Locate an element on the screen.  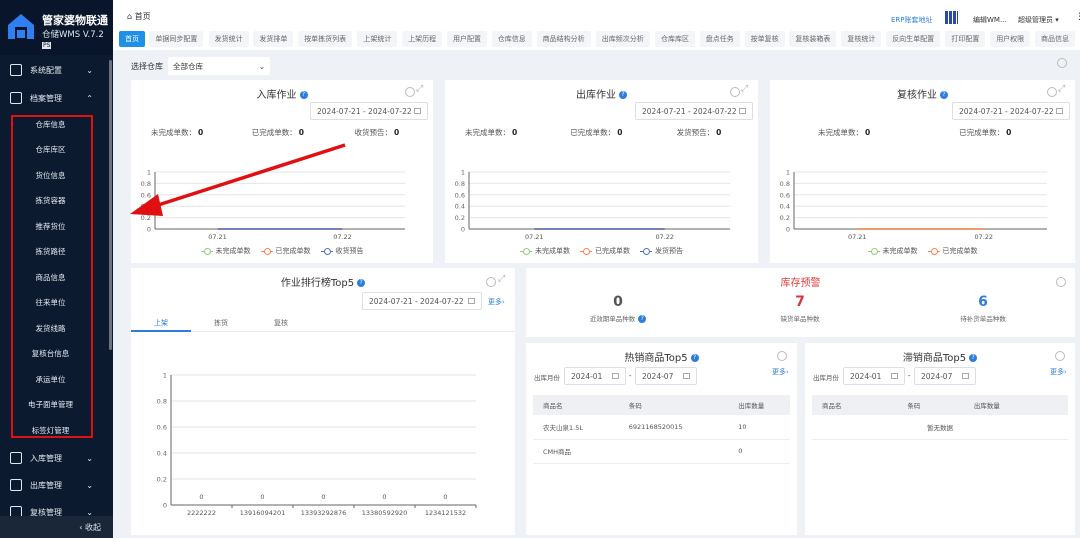
tab-review: 复核 is located at coordinates (281, 323).